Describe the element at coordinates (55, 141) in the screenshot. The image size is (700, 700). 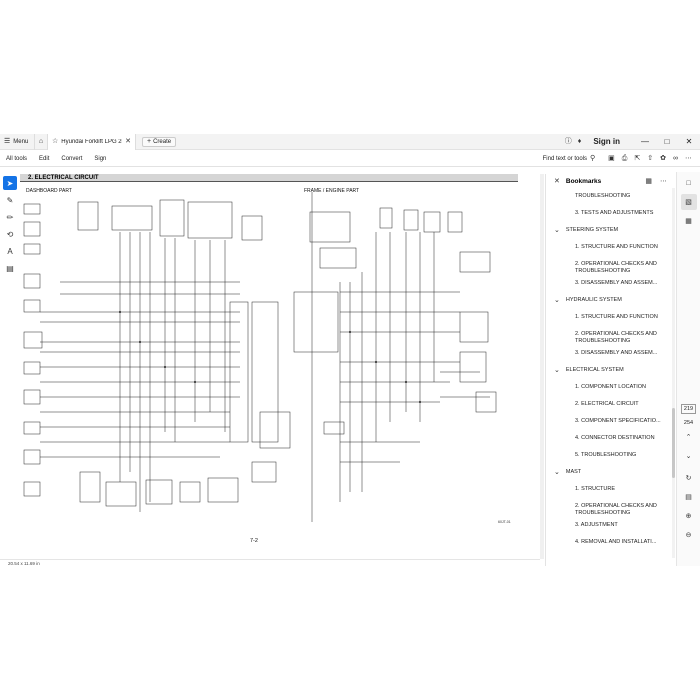
I see `star-icon: ☆` at that location.